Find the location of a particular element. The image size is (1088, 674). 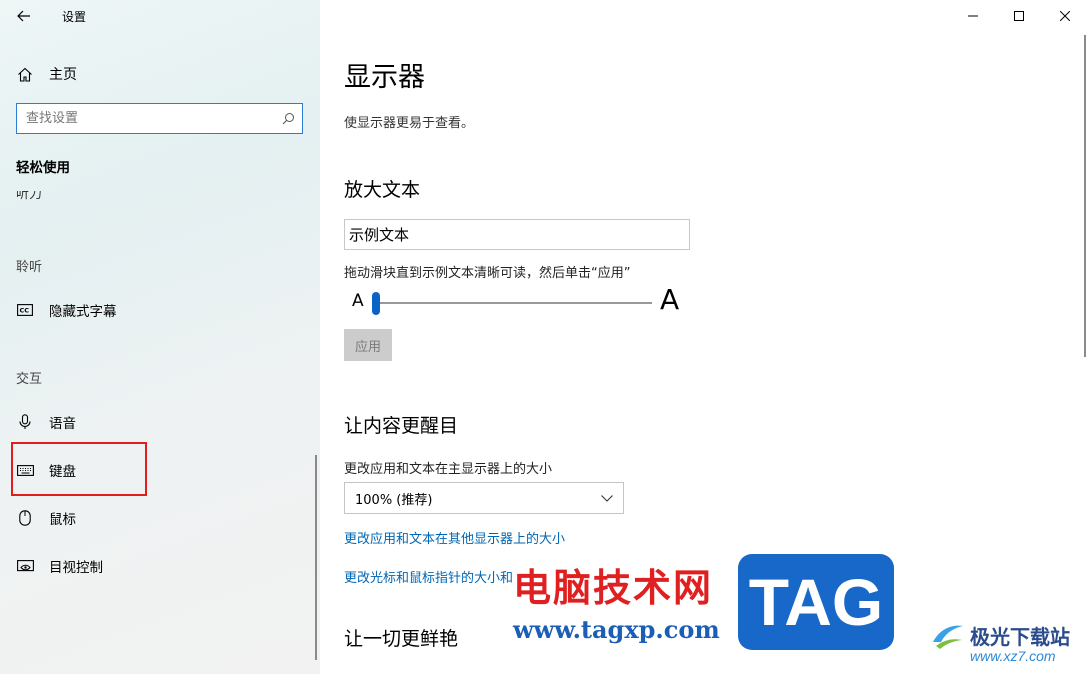

mouse-icon is located at coordinates (25, 518).